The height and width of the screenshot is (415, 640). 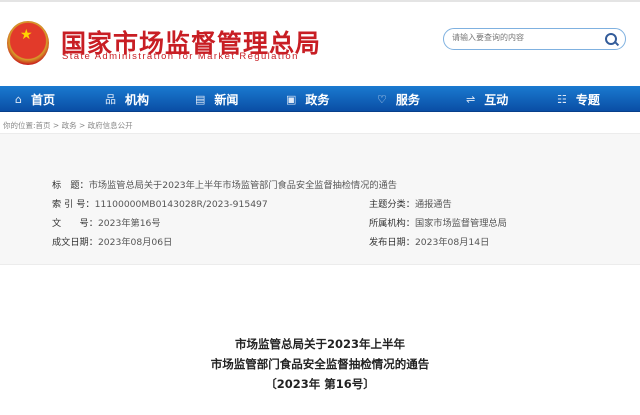 I want to click on breadcrumb: 你的位置:首页 > 政务 > 政府信息公开, so click(x=68, y=125).